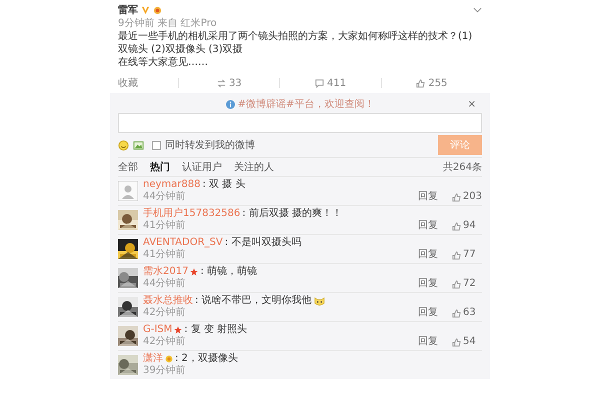 The height and width of the screenshot is (400, 600). What do you see at coordinates (171, 185) in the screenshot?
I see `username-link: neymar888` at bounding box center [171, 185].